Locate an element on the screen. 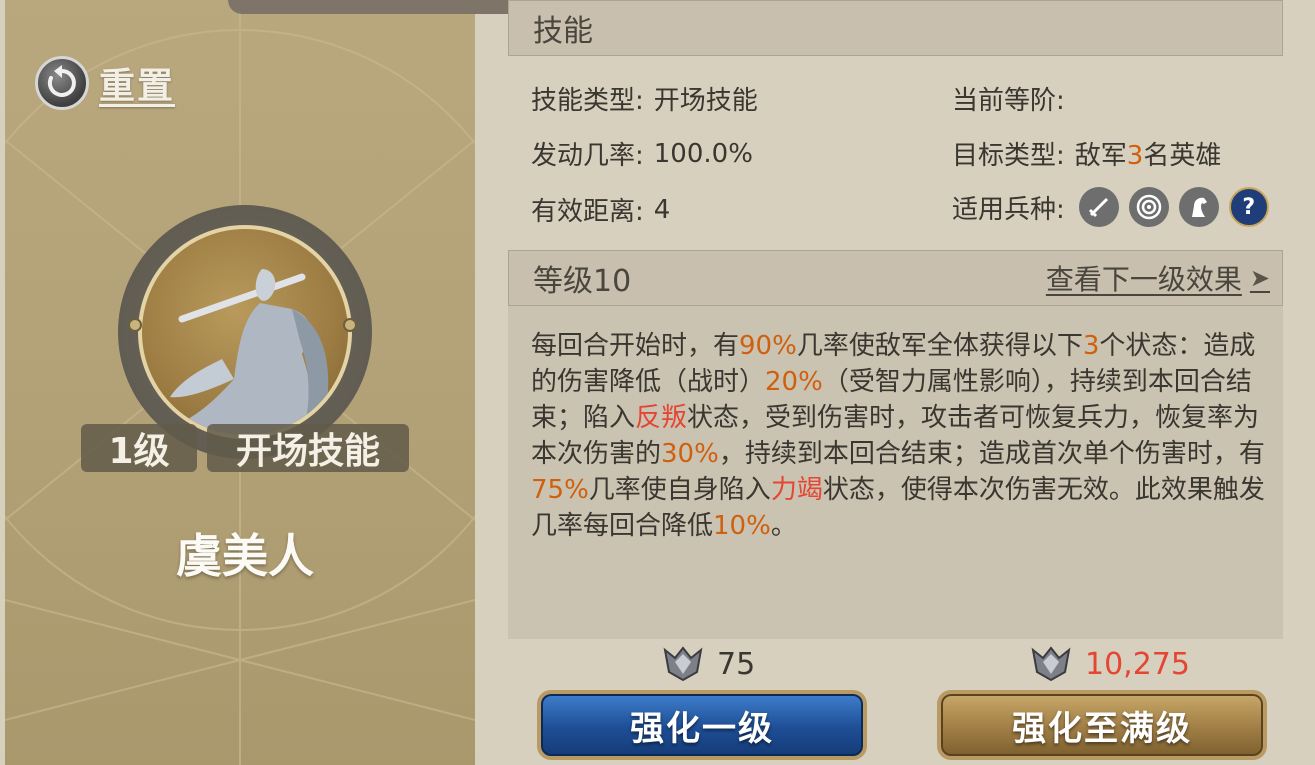 The width and height of the screenshot is (1315, 765). troop-type-row: 适用兵种: ? is located at coordinates (1115, 207).